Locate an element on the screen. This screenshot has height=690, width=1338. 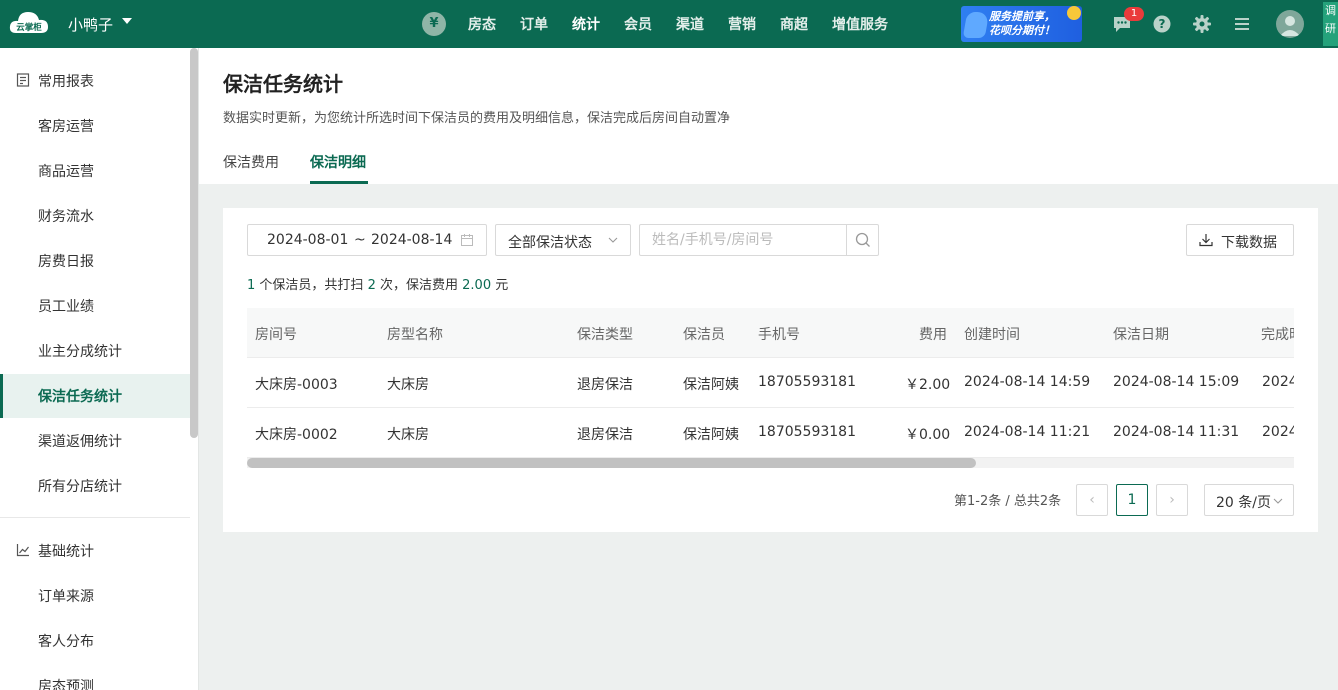
logo-text: 云掌柜 is located at coordinates (29, 27).